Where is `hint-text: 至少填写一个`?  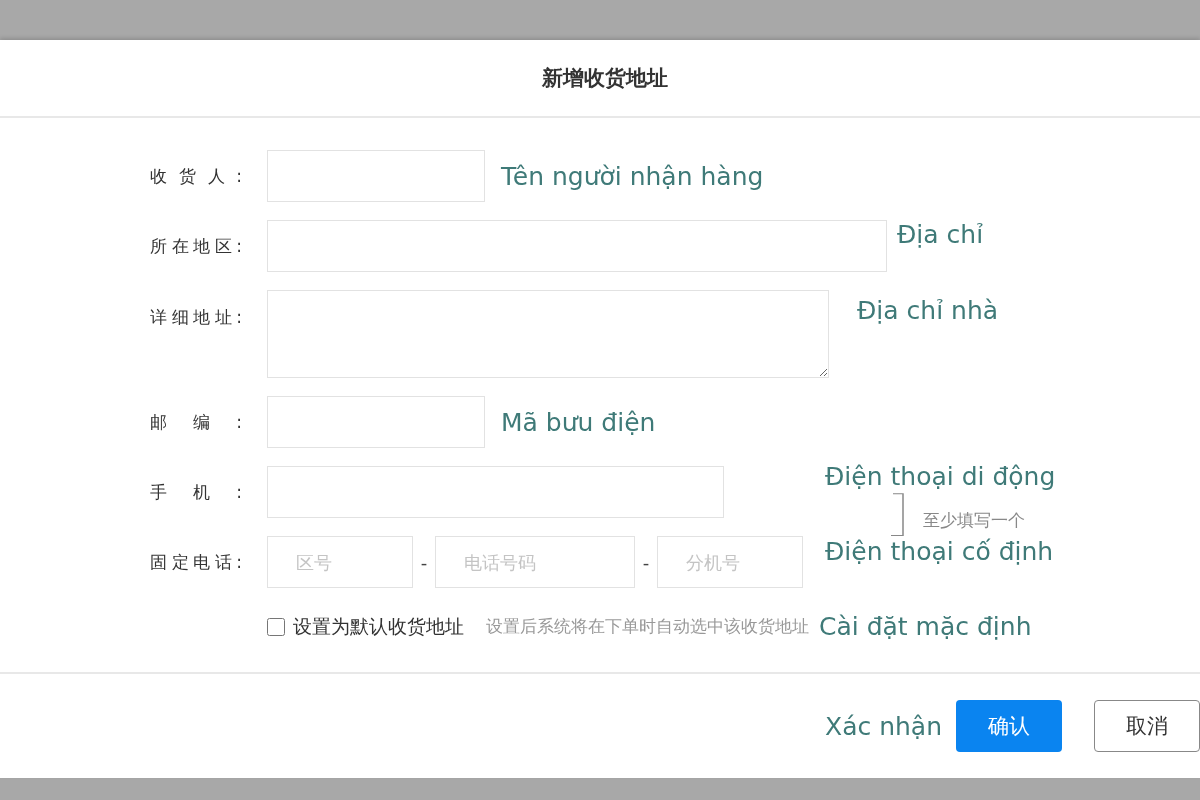 hint-text: 至少填写一个 is located at coordinates (974, 520).